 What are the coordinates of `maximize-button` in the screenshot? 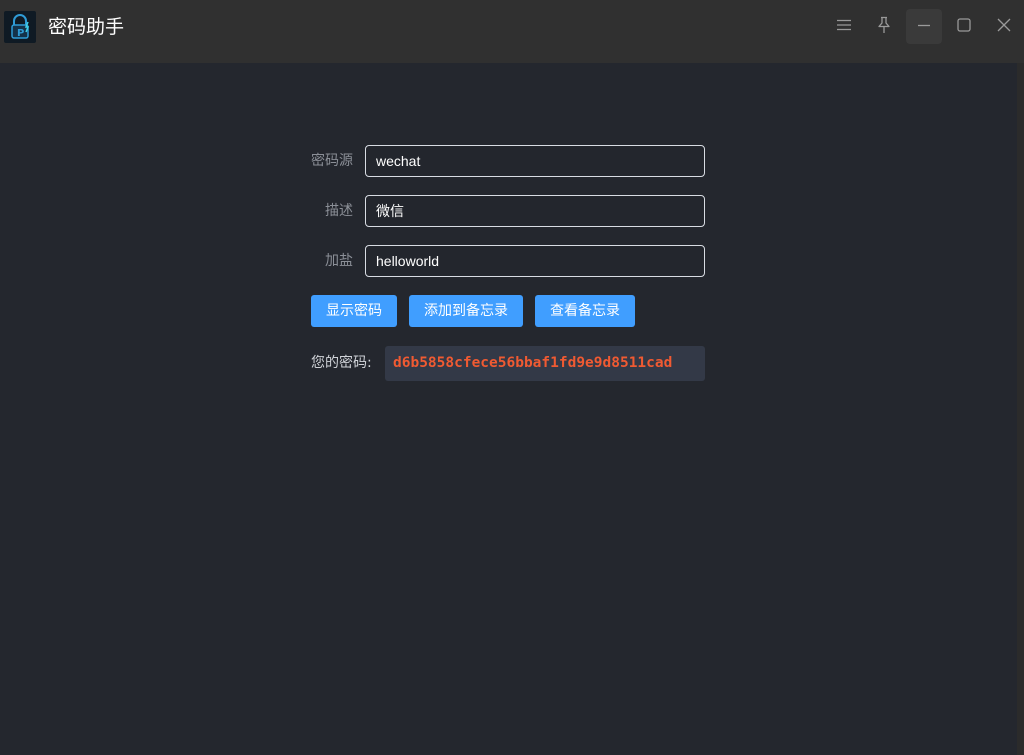 It's located at (964, 26).